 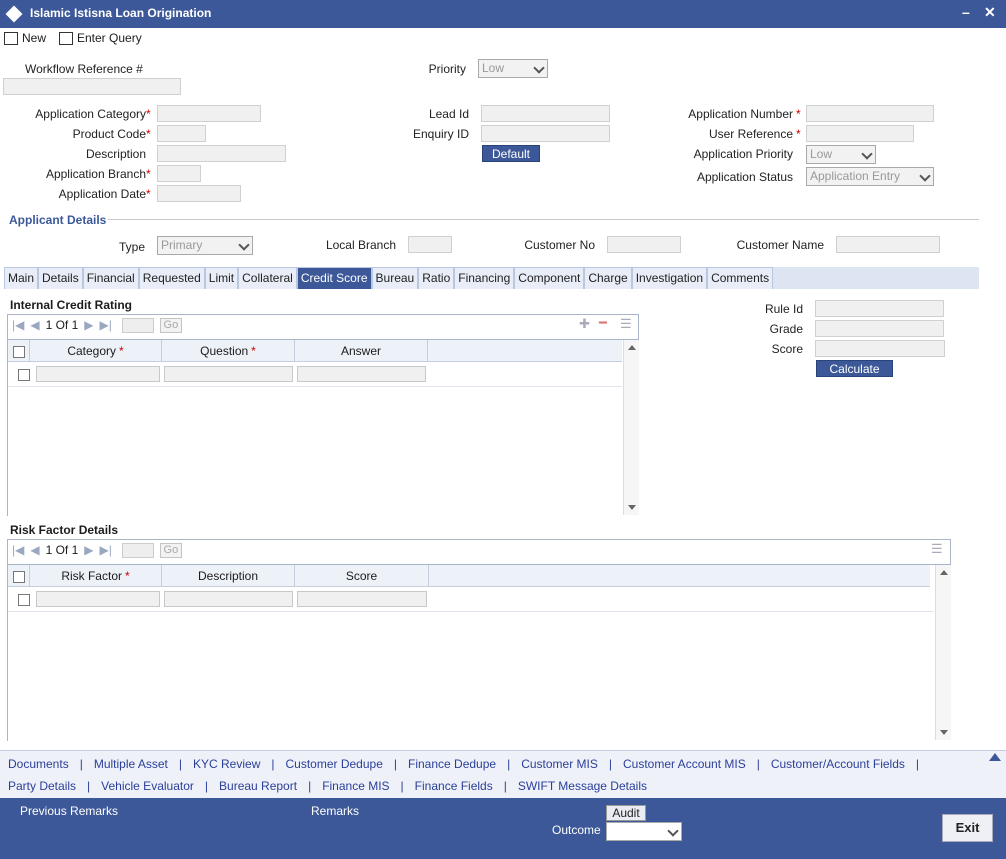 What do you see at coordinates (838, 764) in the screenshot?
I see `link-customer-account-fields: Customer/Account Fields` at bounding box center [838, 764].